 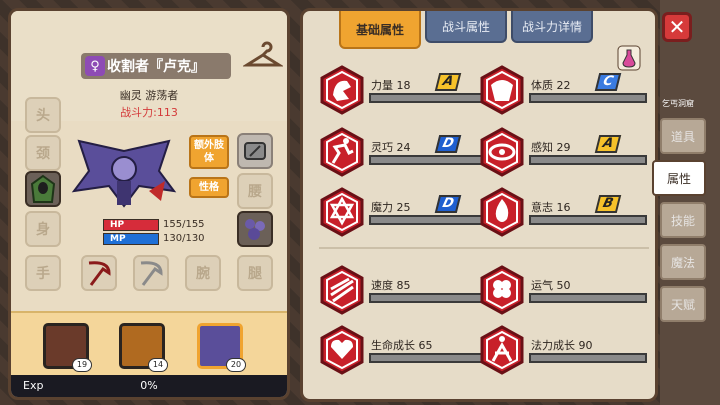 What do you see at coordinates (677, 27) in the screenshot?
I see `close-button: ✕` at bounding box center [677, 27].